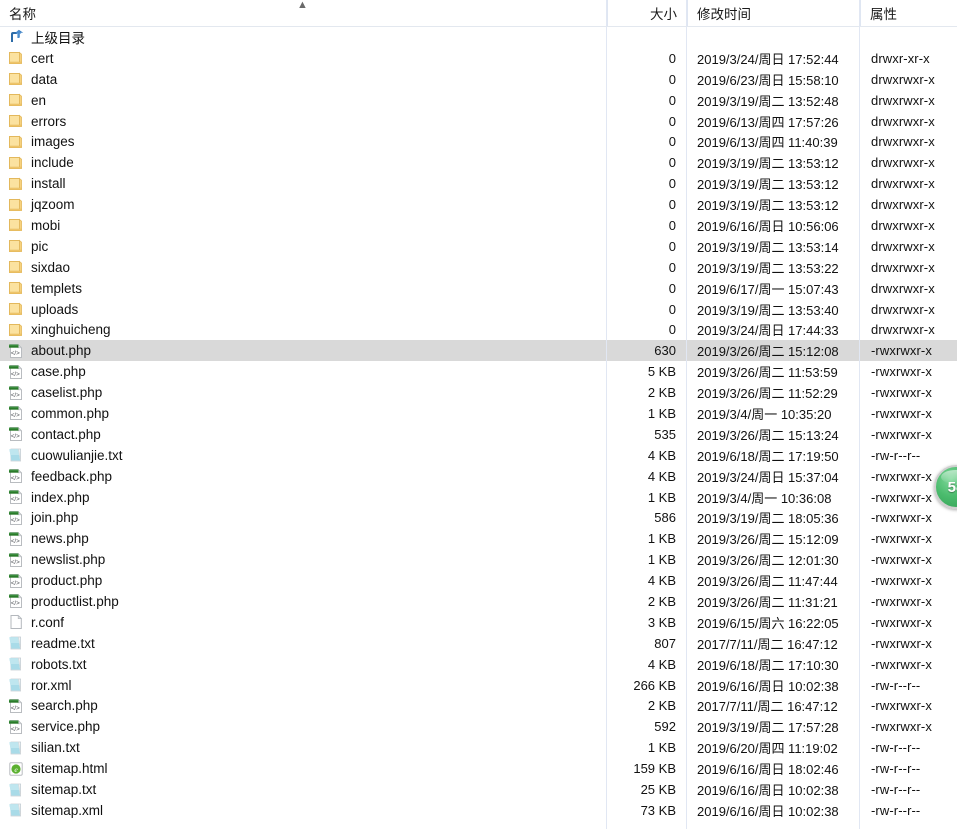  Describe the element at coordinates (303, 184) in the screenshot. I see `cell-name: install` at that location.